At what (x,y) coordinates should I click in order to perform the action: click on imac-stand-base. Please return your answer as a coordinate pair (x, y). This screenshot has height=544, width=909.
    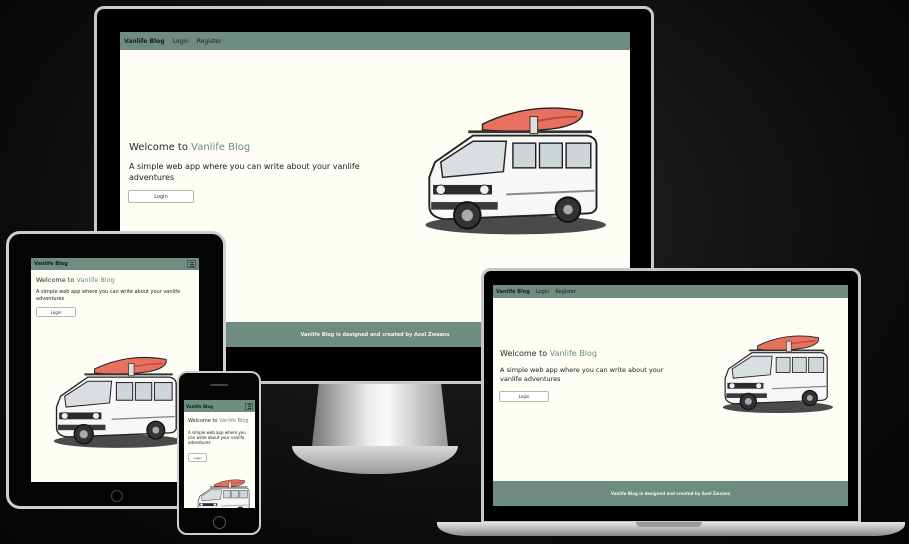
    Looking at the image, I should click on (375, 460).